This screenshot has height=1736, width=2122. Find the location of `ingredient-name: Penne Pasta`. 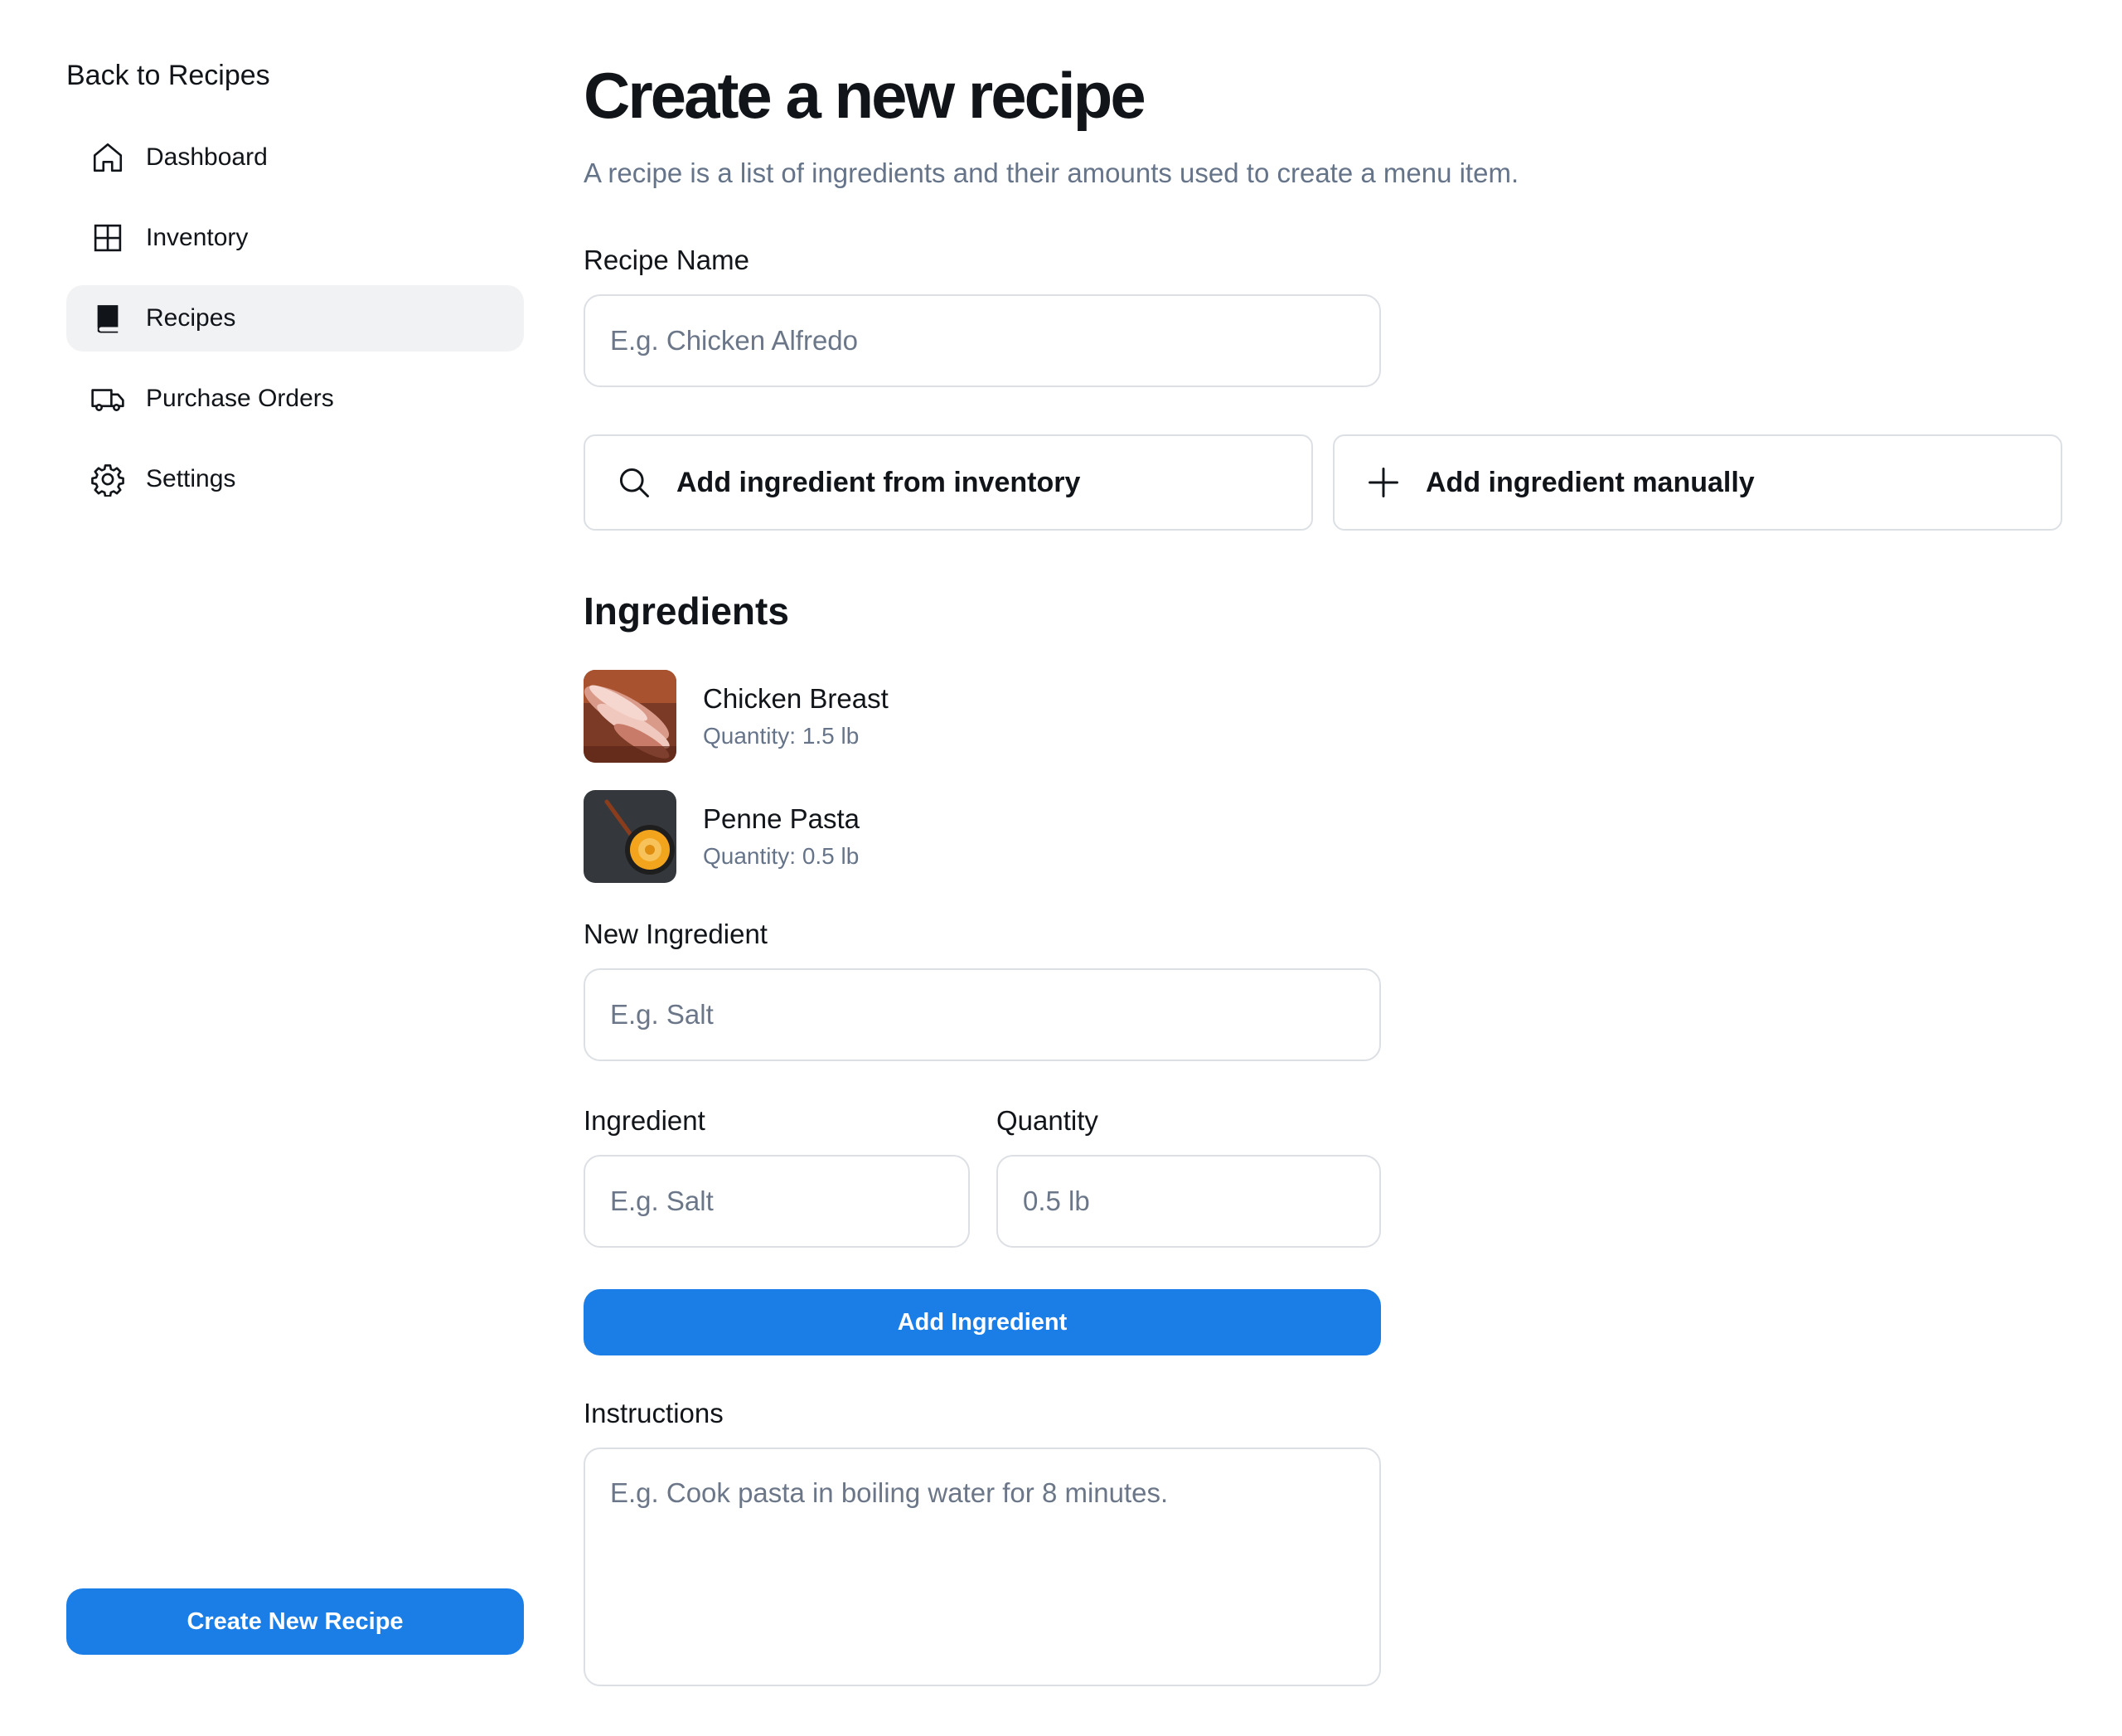

ingredient-name: Penne Pasta is located at coordinates (781, 818).